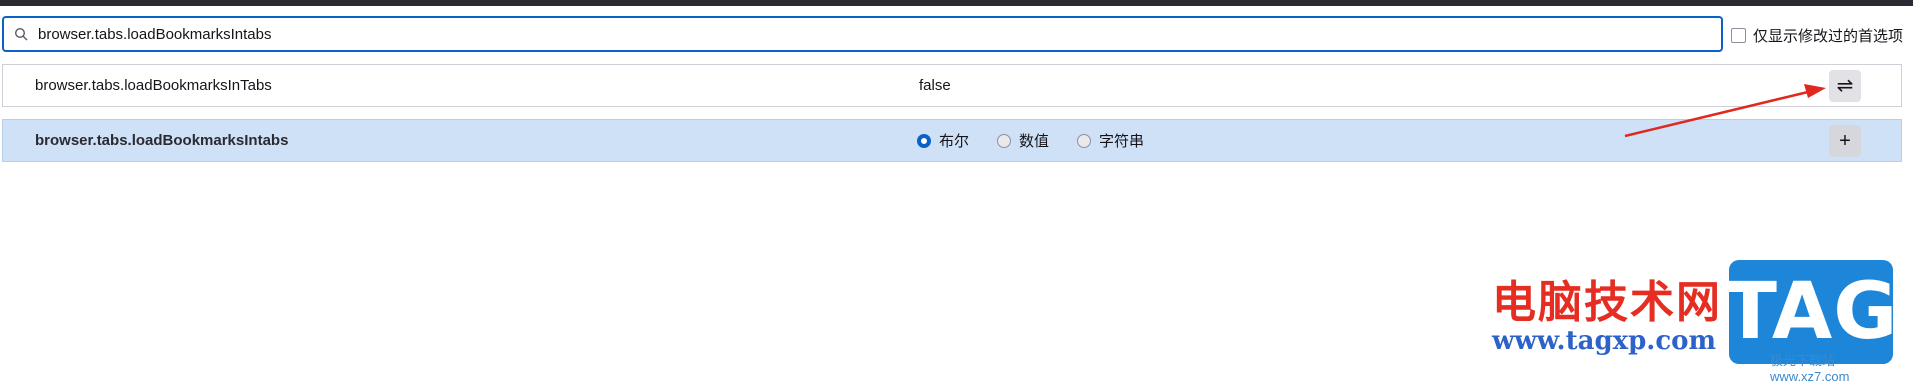 The width and height of the screenshot is (1913, 384). I want to click on modified-only-checkbox, so click(1738, 35).